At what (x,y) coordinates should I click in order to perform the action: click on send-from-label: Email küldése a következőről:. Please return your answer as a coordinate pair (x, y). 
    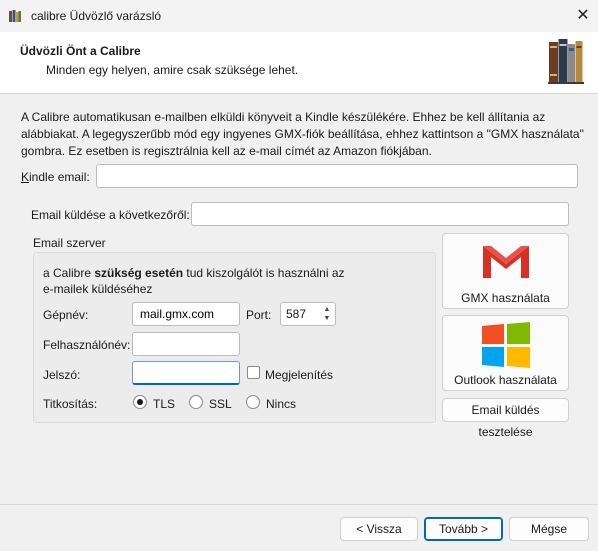
    Looking at the image, I should click on (110, 215).